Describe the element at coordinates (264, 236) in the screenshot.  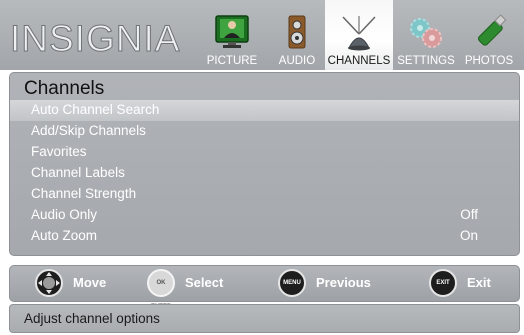
I see `menu-item-auto-zoom: Auto Zoom On` at that location.